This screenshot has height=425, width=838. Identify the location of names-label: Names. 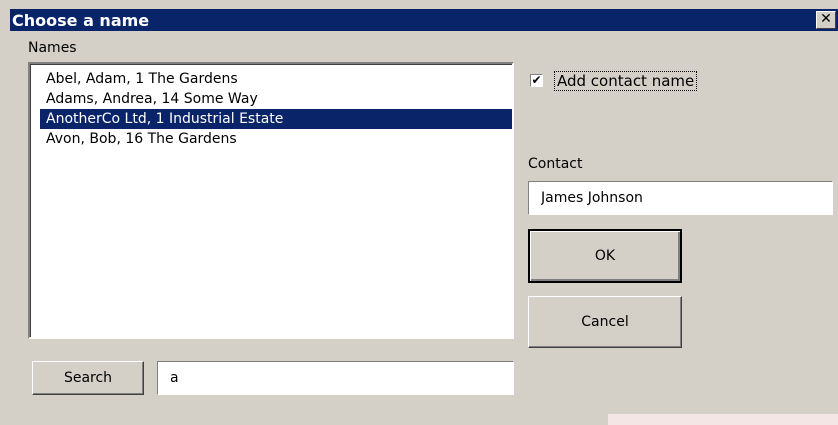
(52, 48).